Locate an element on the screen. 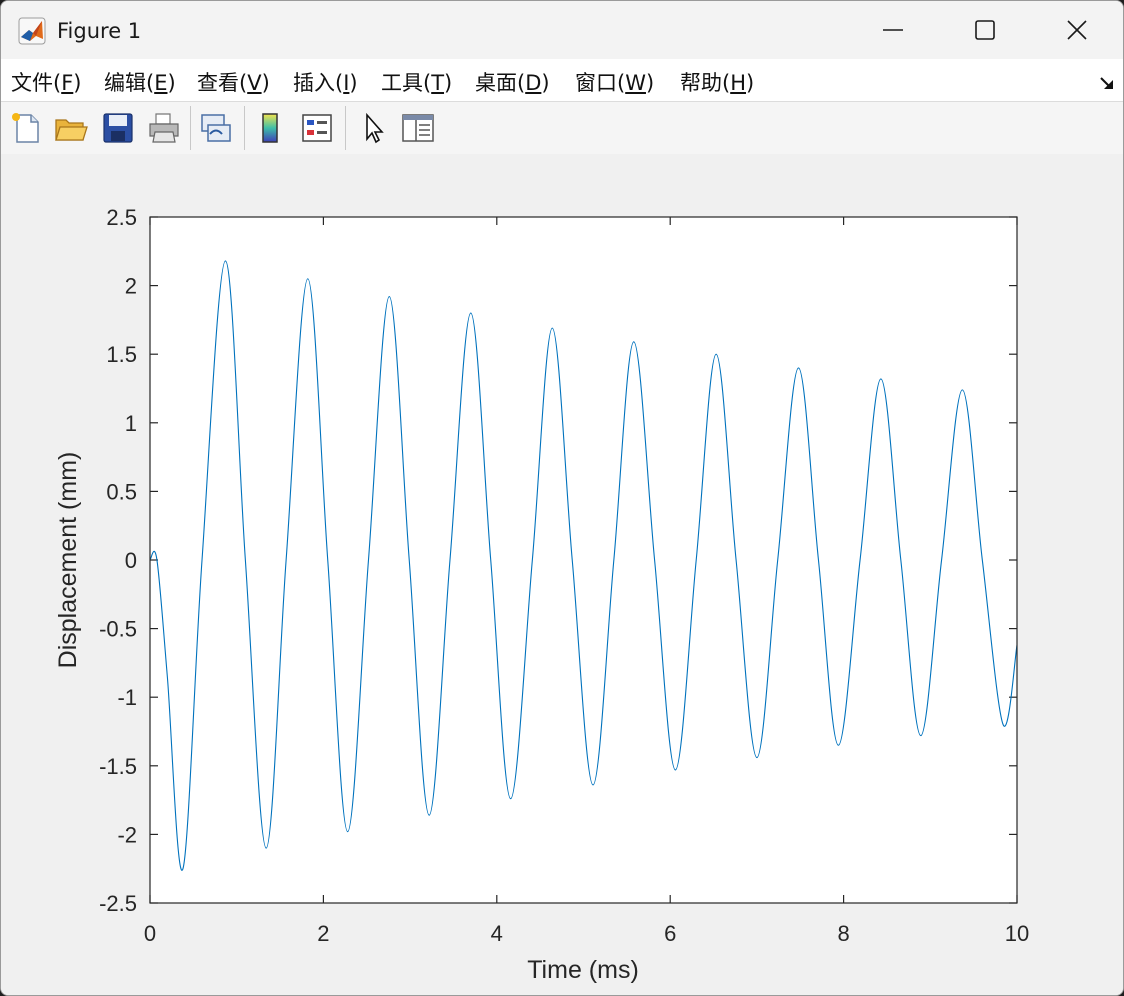  minimize-button is located at coordinates (893, 30).